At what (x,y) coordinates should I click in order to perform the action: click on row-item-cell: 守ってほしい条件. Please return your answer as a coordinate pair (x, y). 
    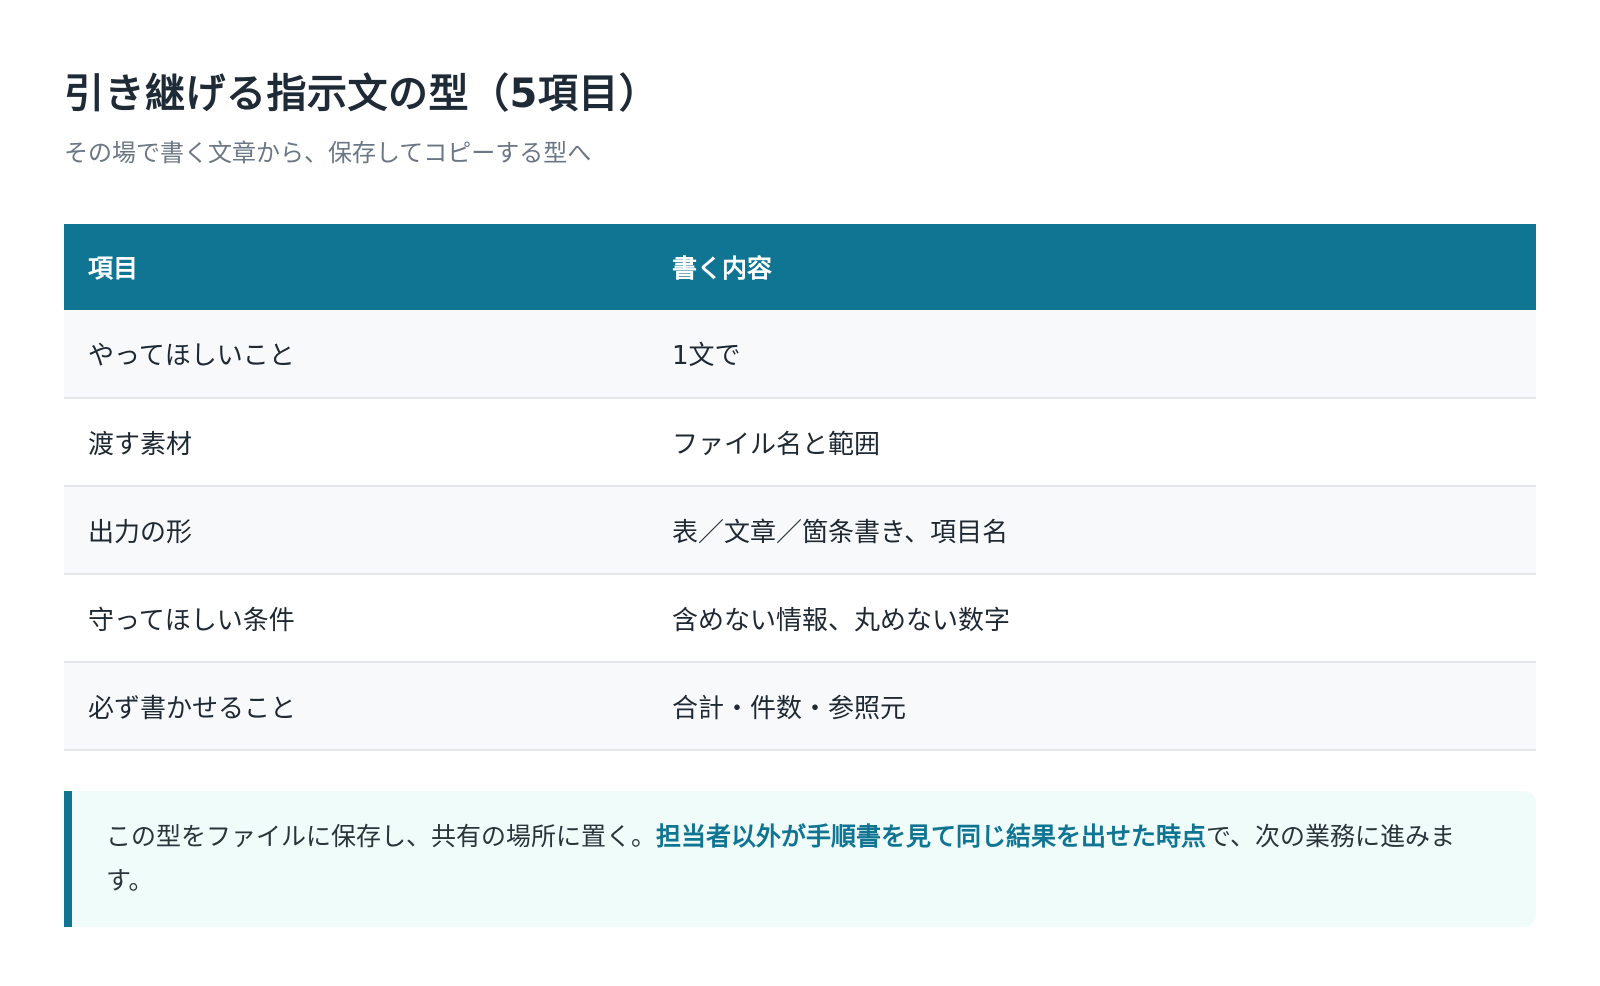
    Looking at the image, I should click on (356, 618).